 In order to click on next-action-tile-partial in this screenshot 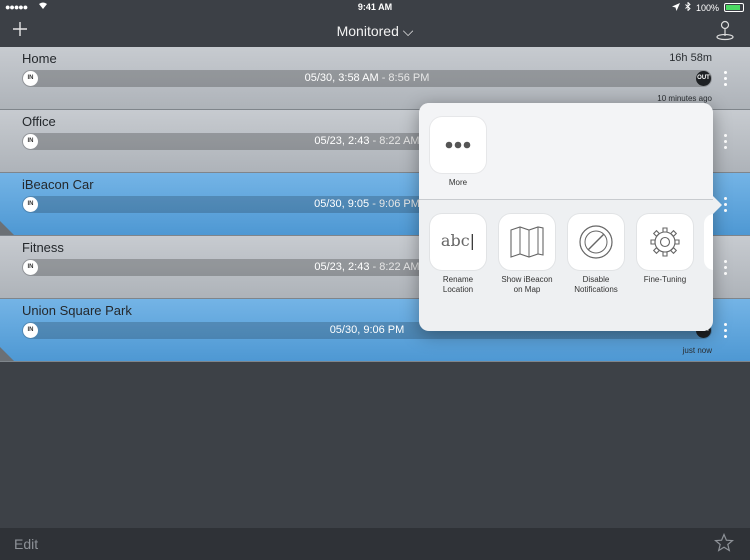, I will do `click(708, 242)`.